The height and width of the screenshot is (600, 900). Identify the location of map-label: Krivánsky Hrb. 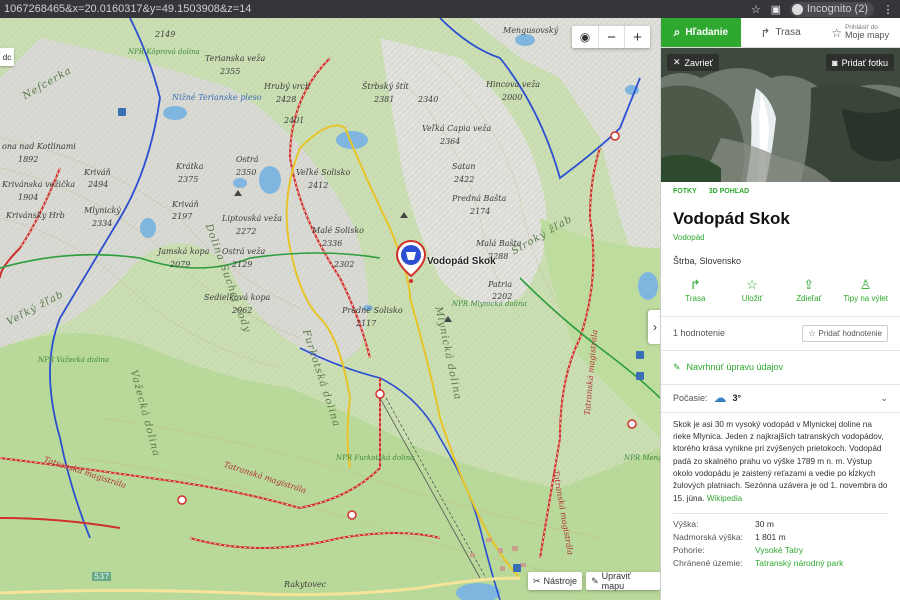
(35, 215).